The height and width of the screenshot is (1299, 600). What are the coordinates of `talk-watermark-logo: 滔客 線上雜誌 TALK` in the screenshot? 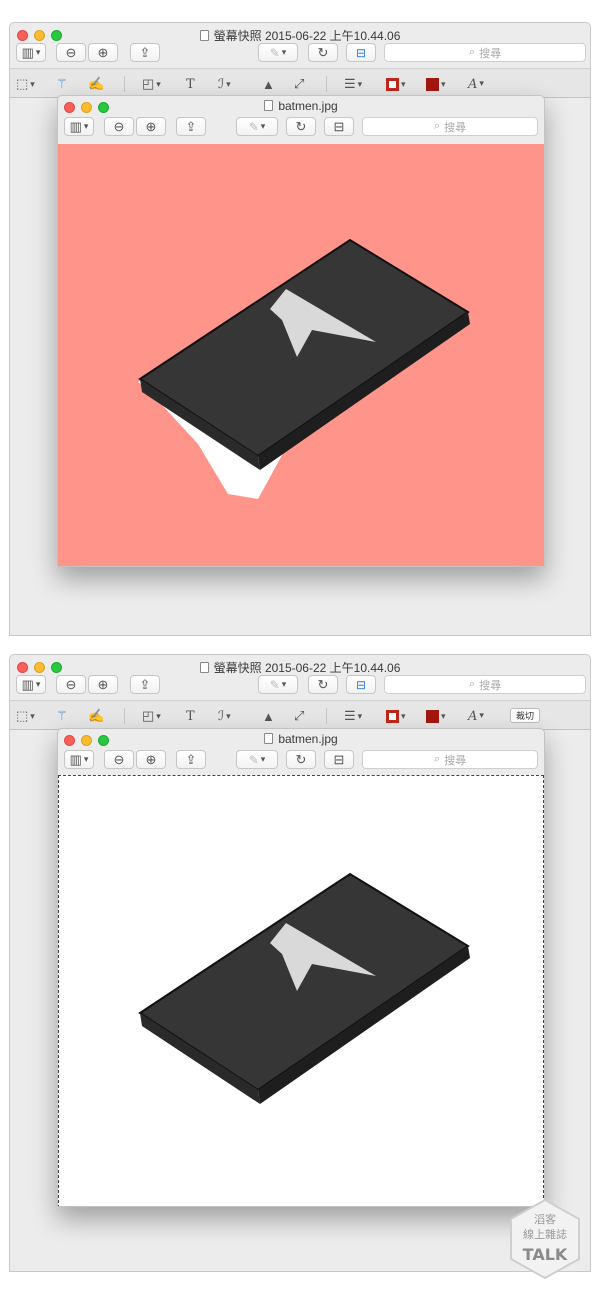 It's located at (545, 1239).